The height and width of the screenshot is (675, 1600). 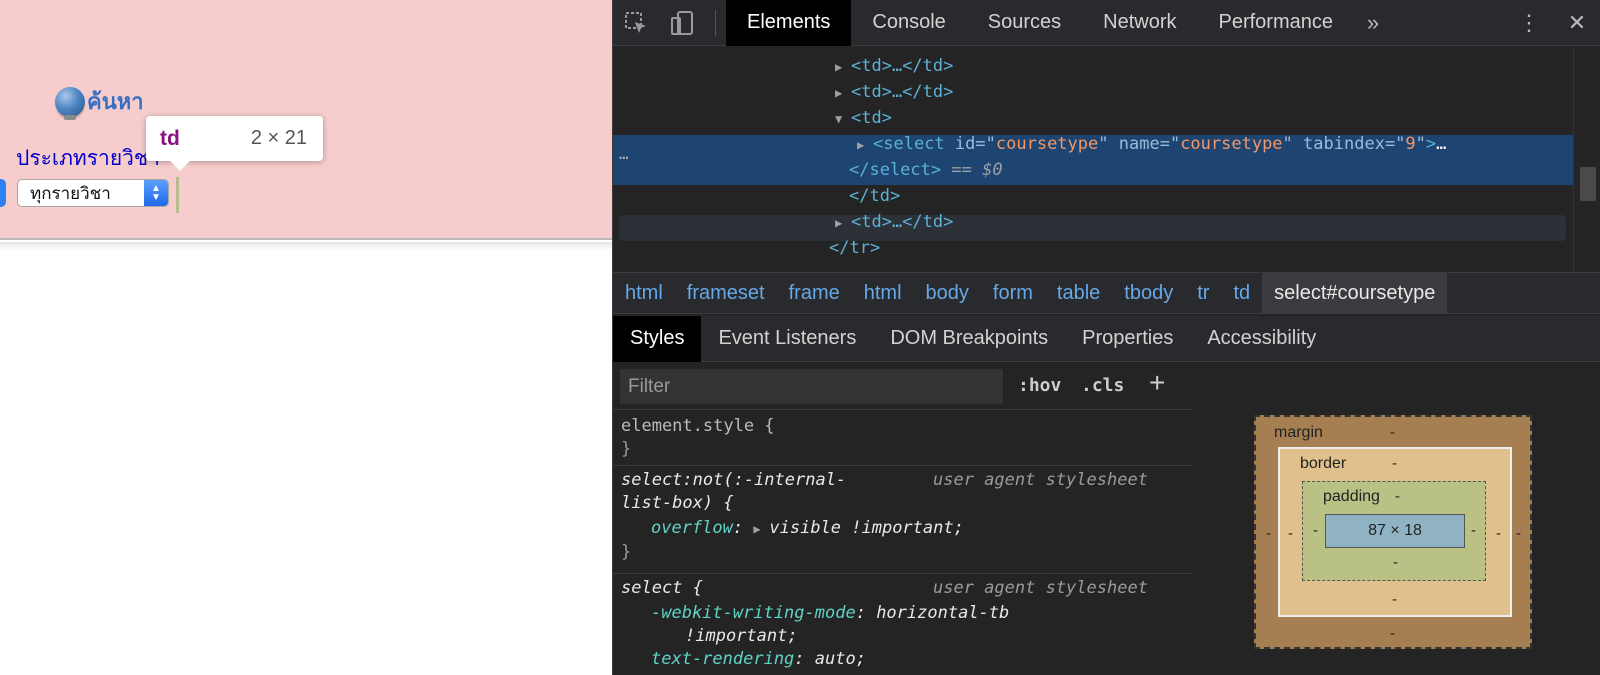 I want to click on css-selector: select:not(:-internal-, so click(x=733, y=480).